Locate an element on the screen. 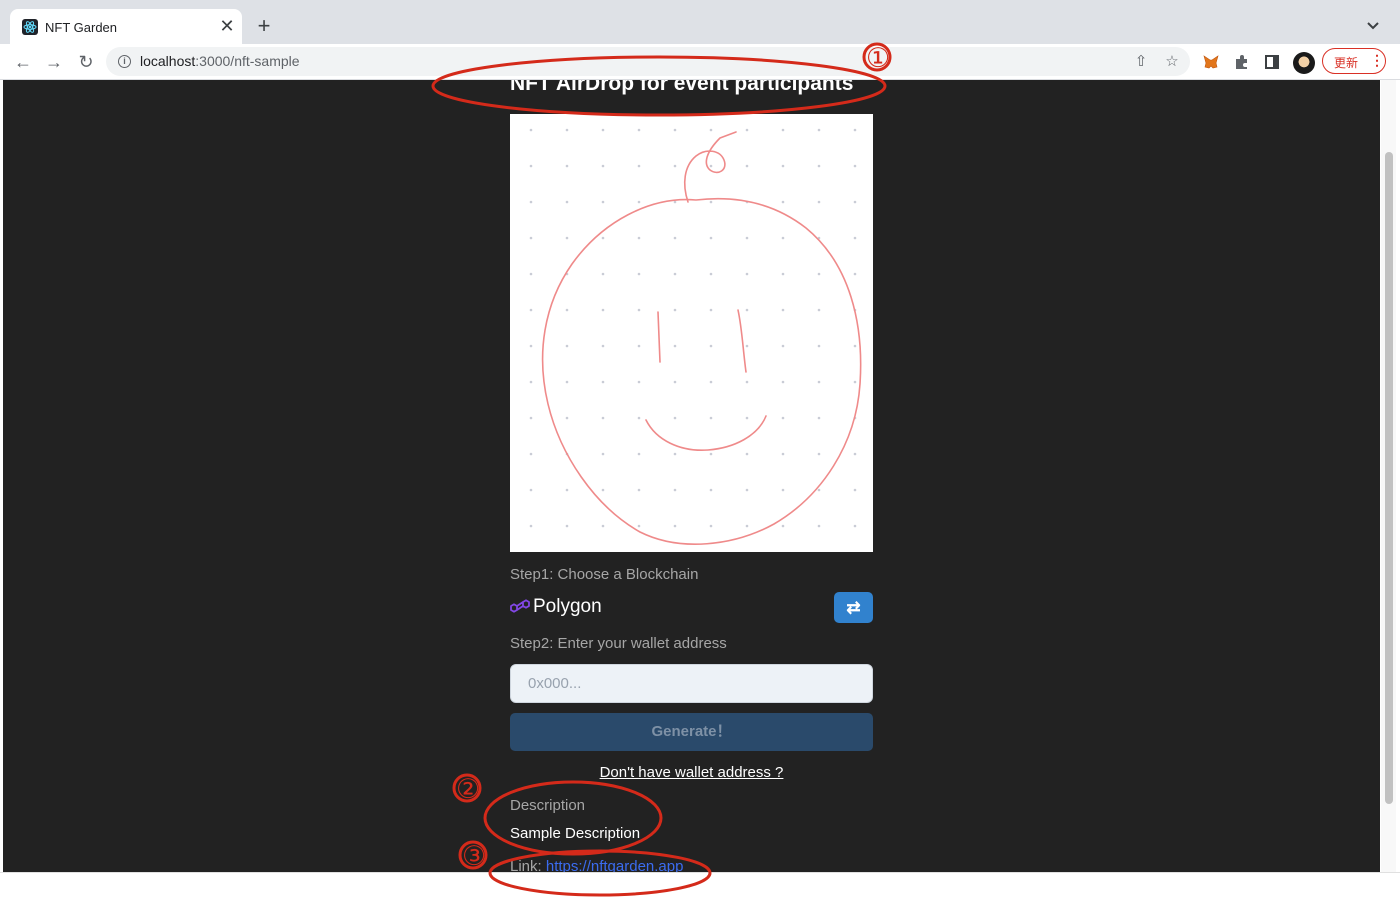 Image resolution: width=1400 pixels, height=901 pixels. url-text: localhost:3000/nft-sample is located at coordinates (220, 61).